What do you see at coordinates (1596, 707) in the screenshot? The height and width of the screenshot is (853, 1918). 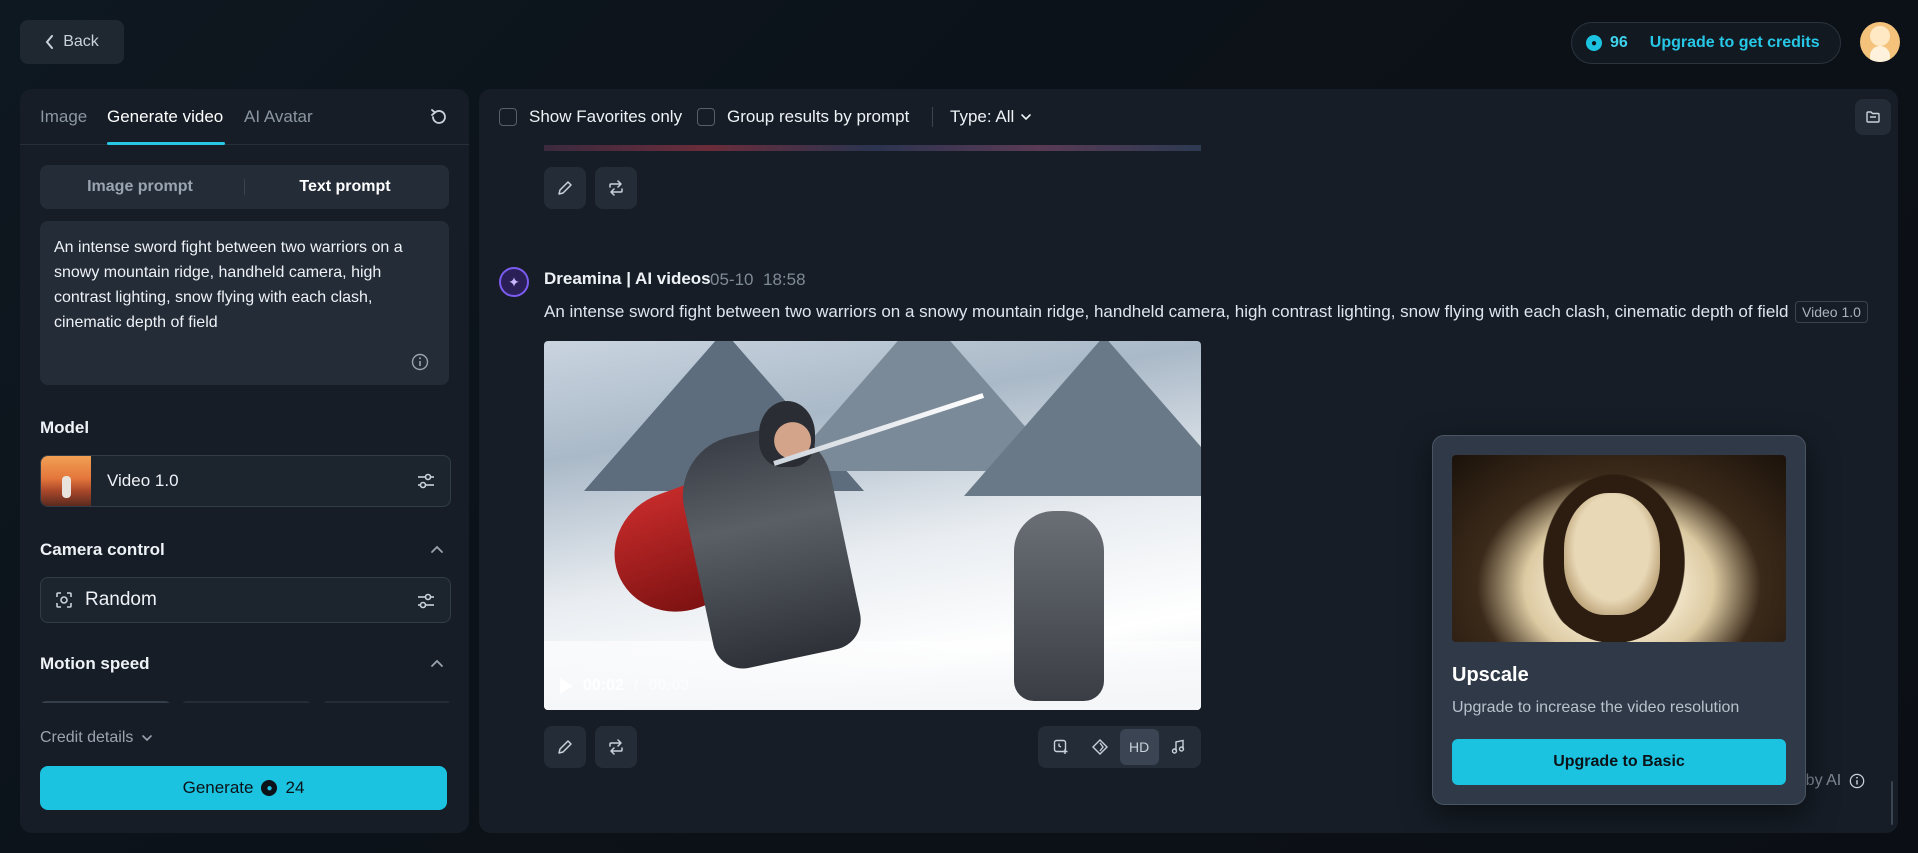 I see `upscale-description: Upgrade to increase the video resolution` at bounding box center [1596, 707].